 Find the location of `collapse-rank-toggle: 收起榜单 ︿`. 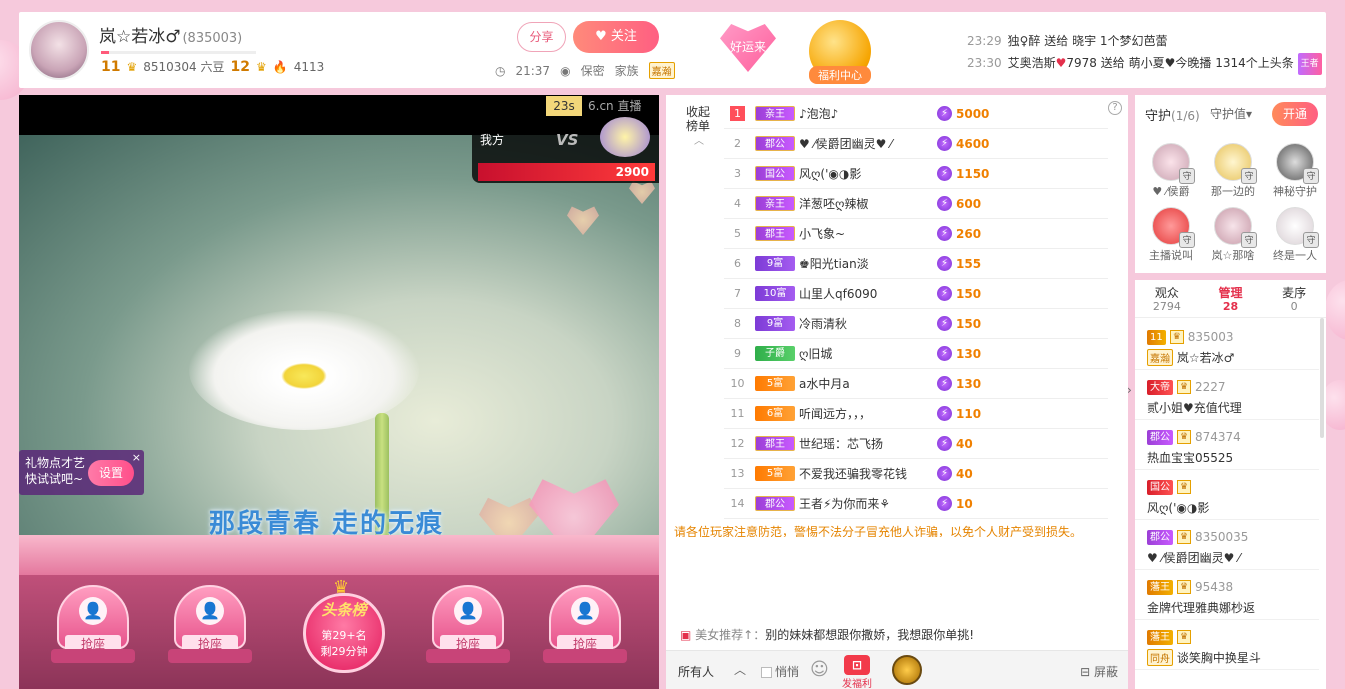

collapse-rank-toggle: 收起榜单 ︿ is located at coordinates (700, 127).